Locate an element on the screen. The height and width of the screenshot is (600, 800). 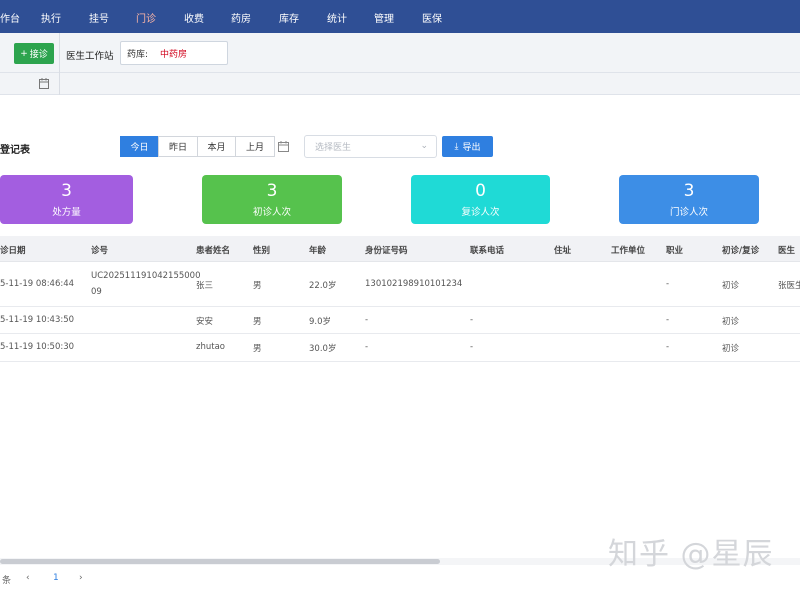
nav-item-management: 管理 is located at coordinates (384, 17).